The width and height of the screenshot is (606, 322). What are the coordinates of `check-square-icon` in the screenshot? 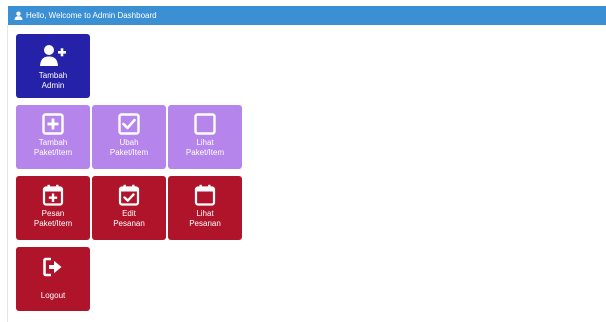 It's located at (129, 124).